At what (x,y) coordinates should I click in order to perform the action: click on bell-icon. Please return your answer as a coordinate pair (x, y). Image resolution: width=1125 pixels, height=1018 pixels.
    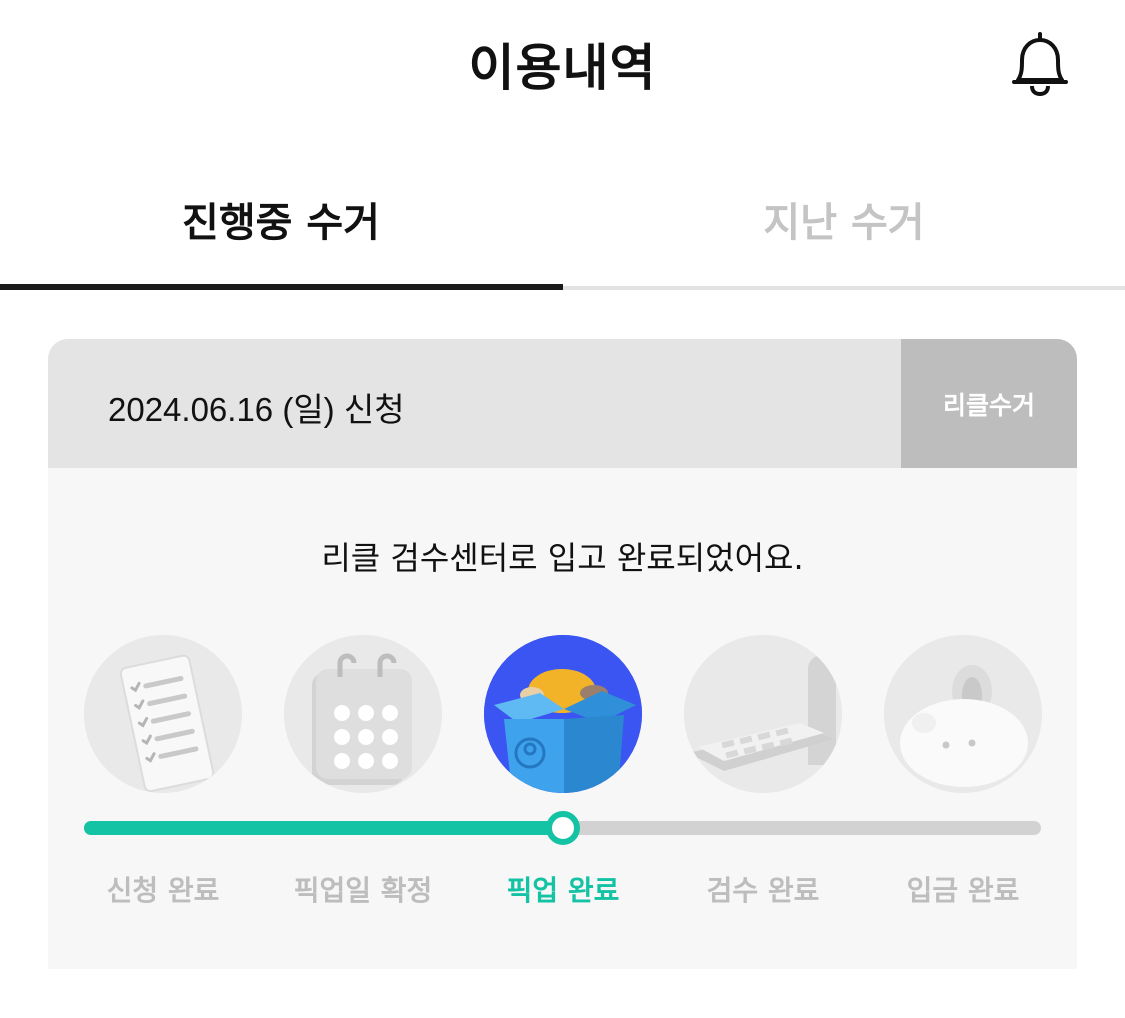
    Looking at the image, I should click on (1040, 64).